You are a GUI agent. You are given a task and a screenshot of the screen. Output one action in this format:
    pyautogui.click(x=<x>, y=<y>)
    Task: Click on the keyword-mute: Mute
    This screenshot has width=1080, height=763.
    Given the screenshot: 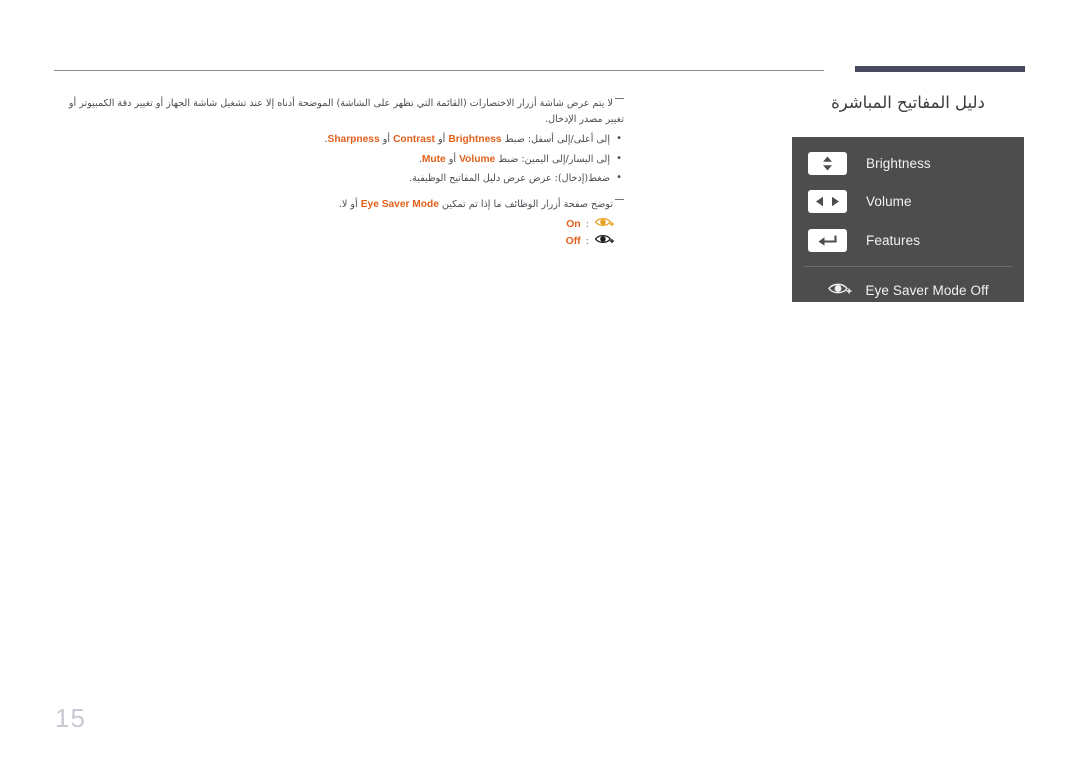 What is the action you would take?
    pyautogui.click(x=433, y=159)
    